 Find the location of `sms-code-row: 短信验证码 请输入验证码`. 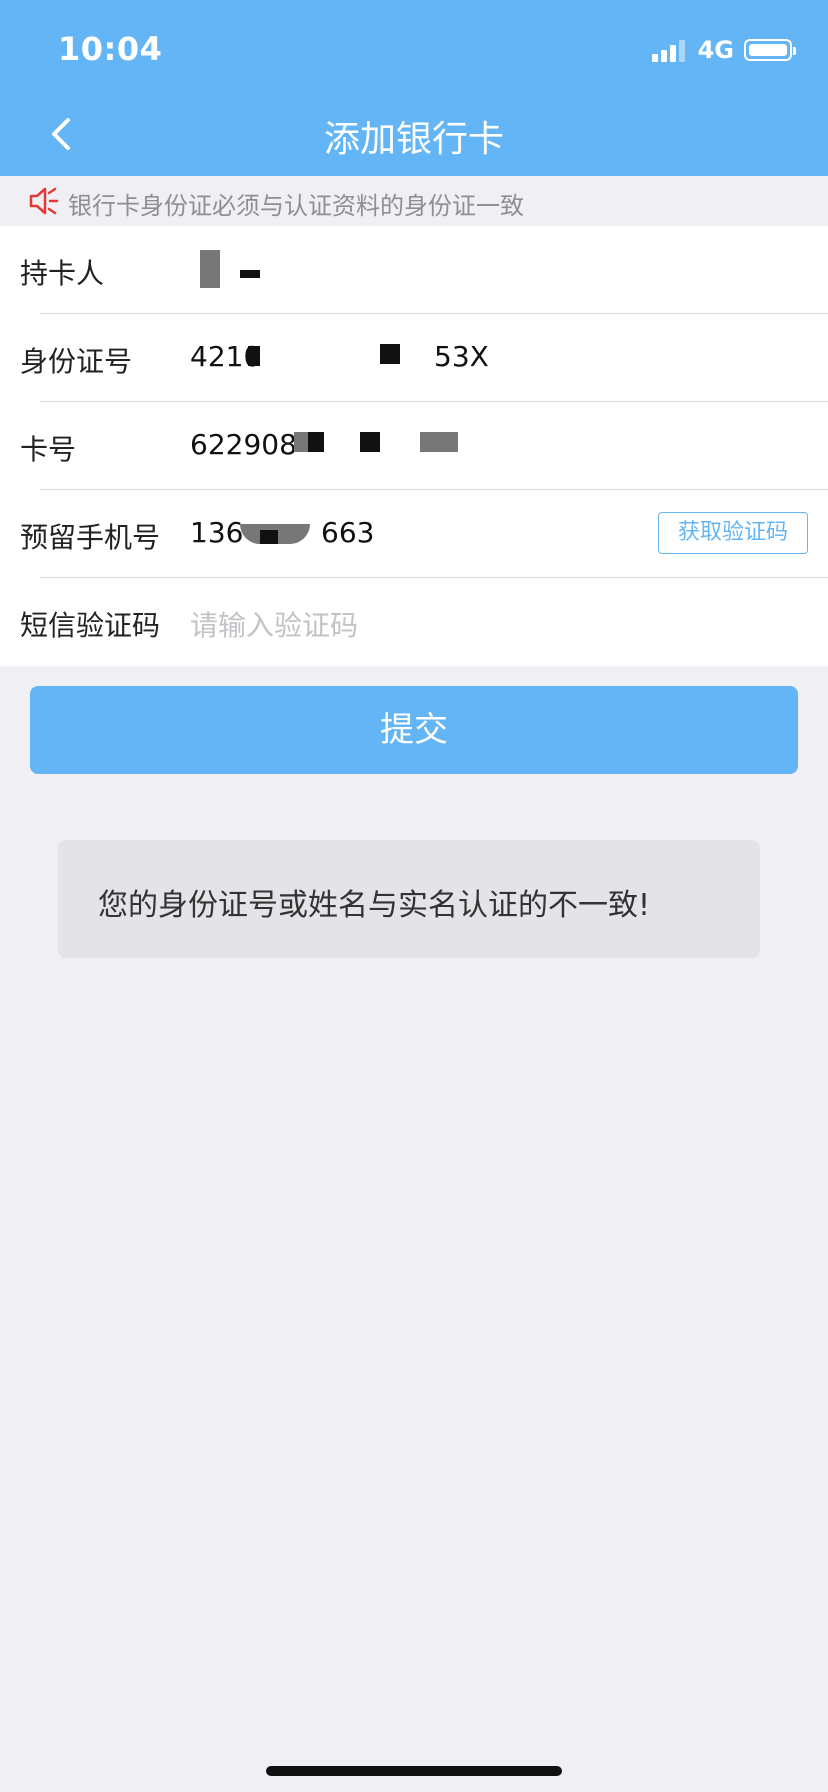

sms-code-row: 短信验证码 请输入验证码 is located at coordinates (414, 622).